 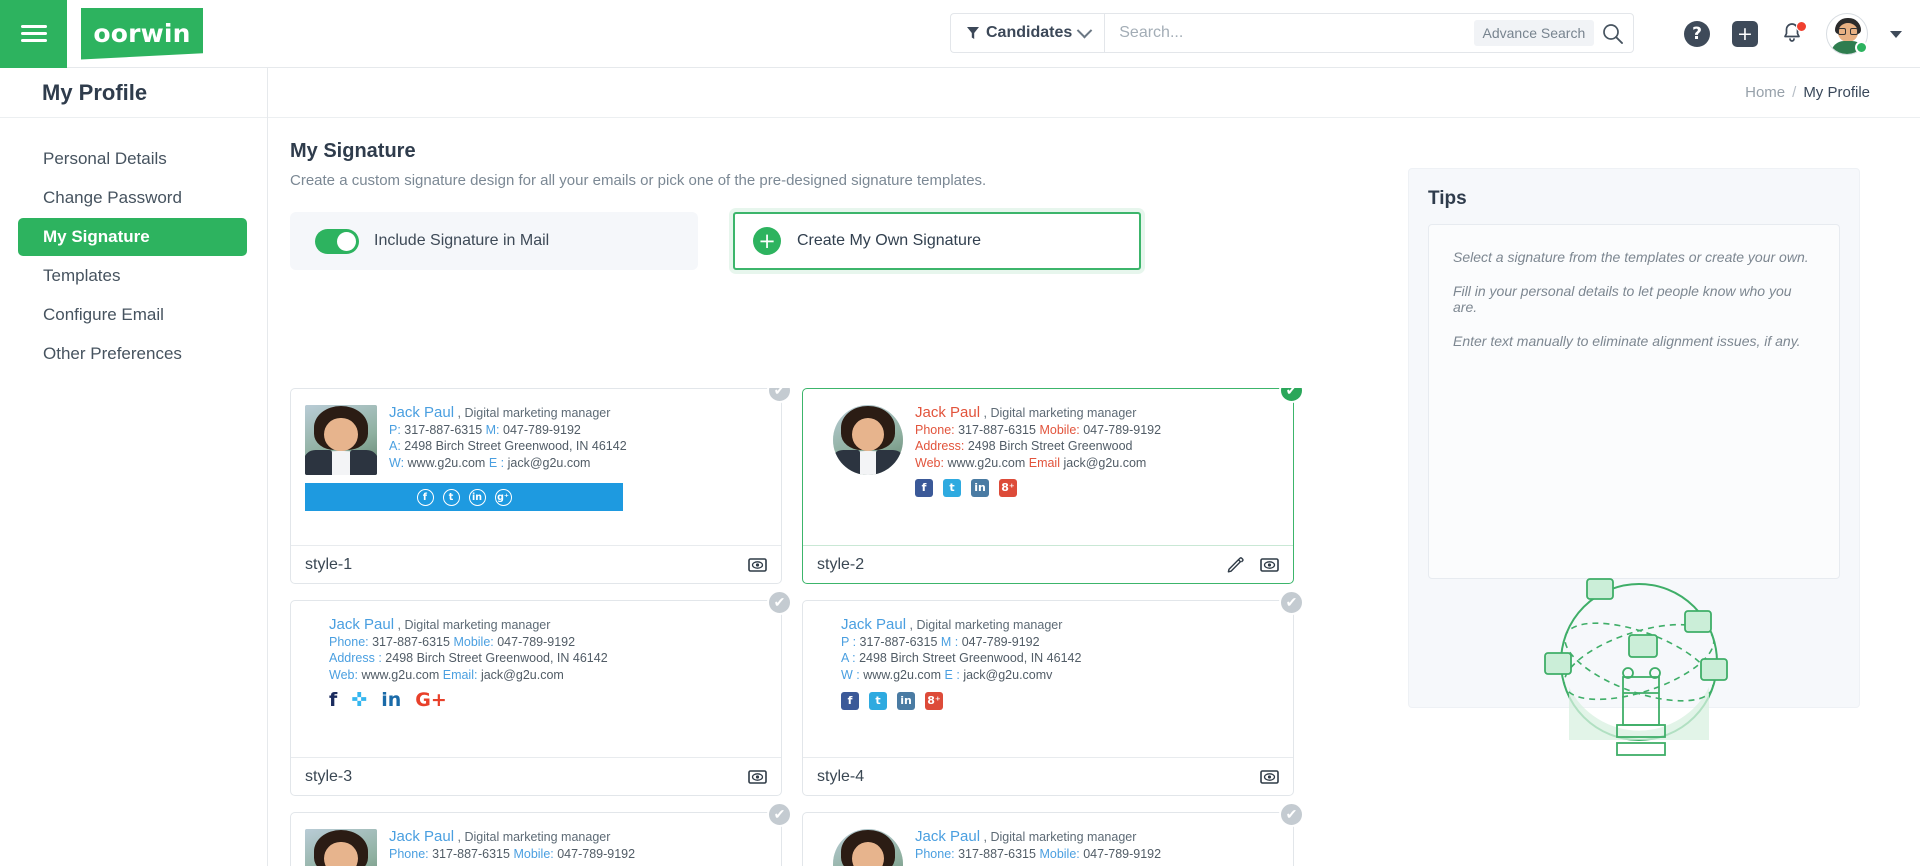 What do you see at coordinates (929, 462) in the screenshot?
I see `signature-web-label: Web:` at bounding box center [929, 462].